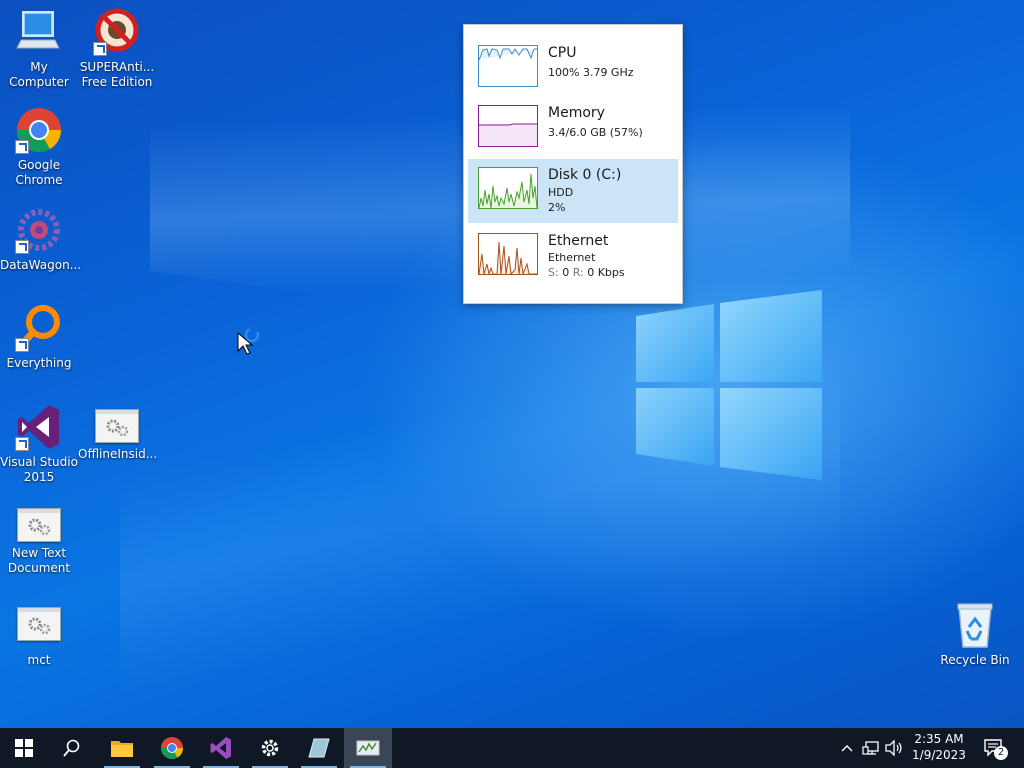 The width and height of the screenshot is (1024, 768). What do you see at coordinates (557, 207) in the screenshot?
I see `perf-detail: 2%` at bounding box center [557, 207].